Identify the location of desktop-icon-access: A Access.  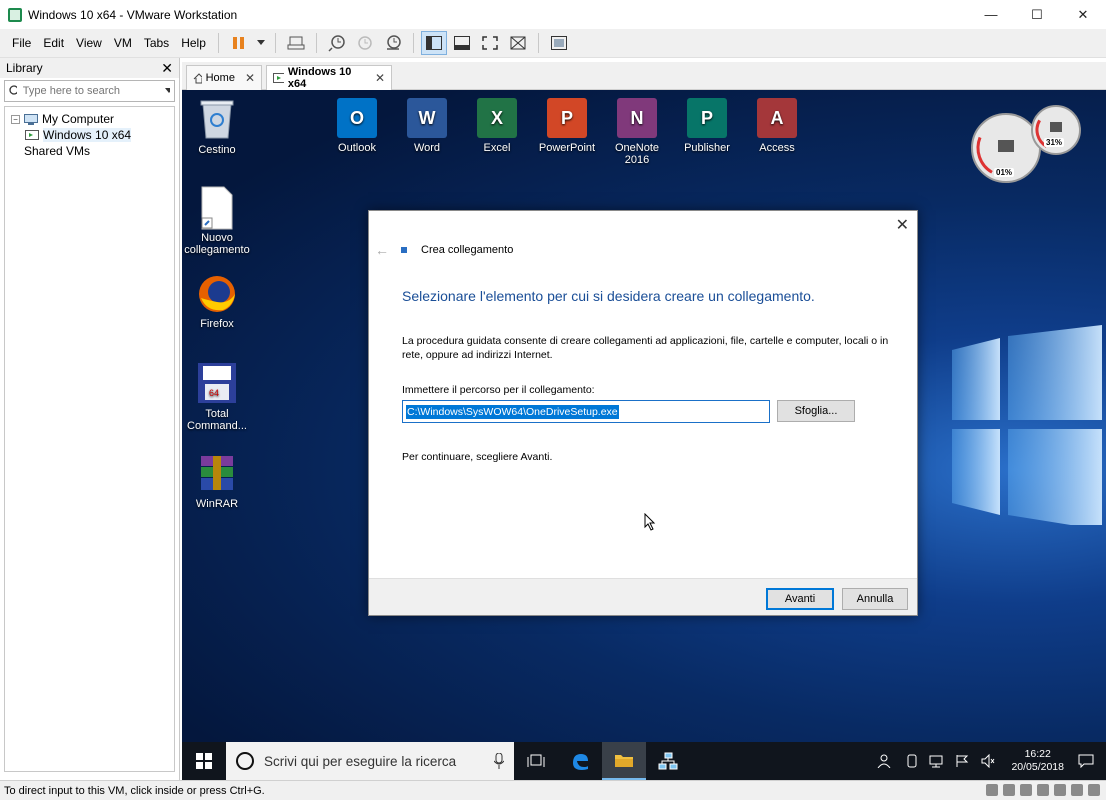
(777, 126).